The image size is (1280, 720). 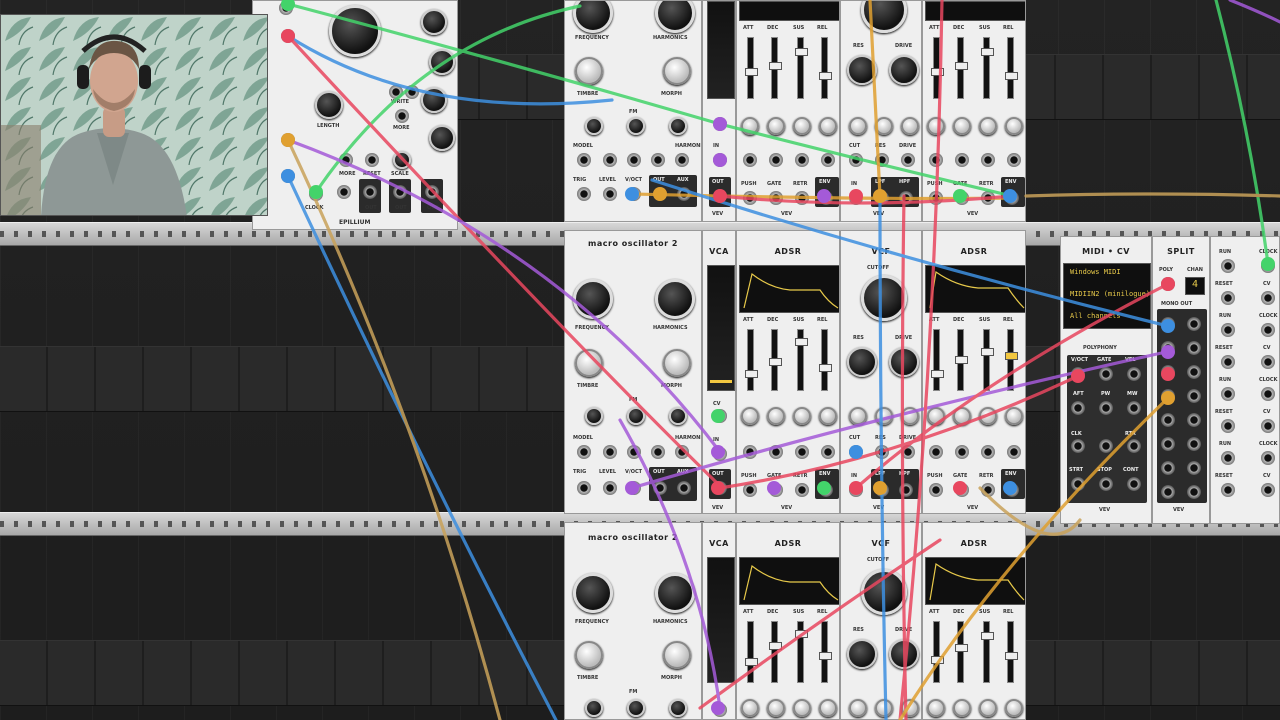 I want to click on trig-jack, so click(x=584, y=488).